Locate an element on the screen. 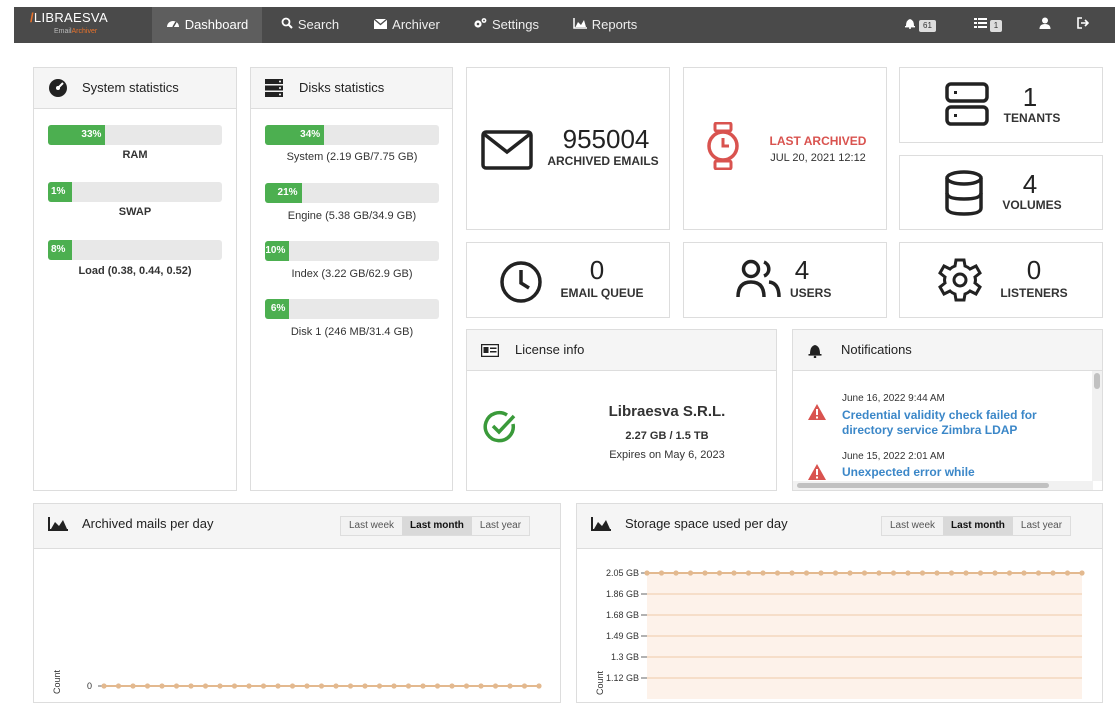  watch-icon is located at coordinates (723, 148).